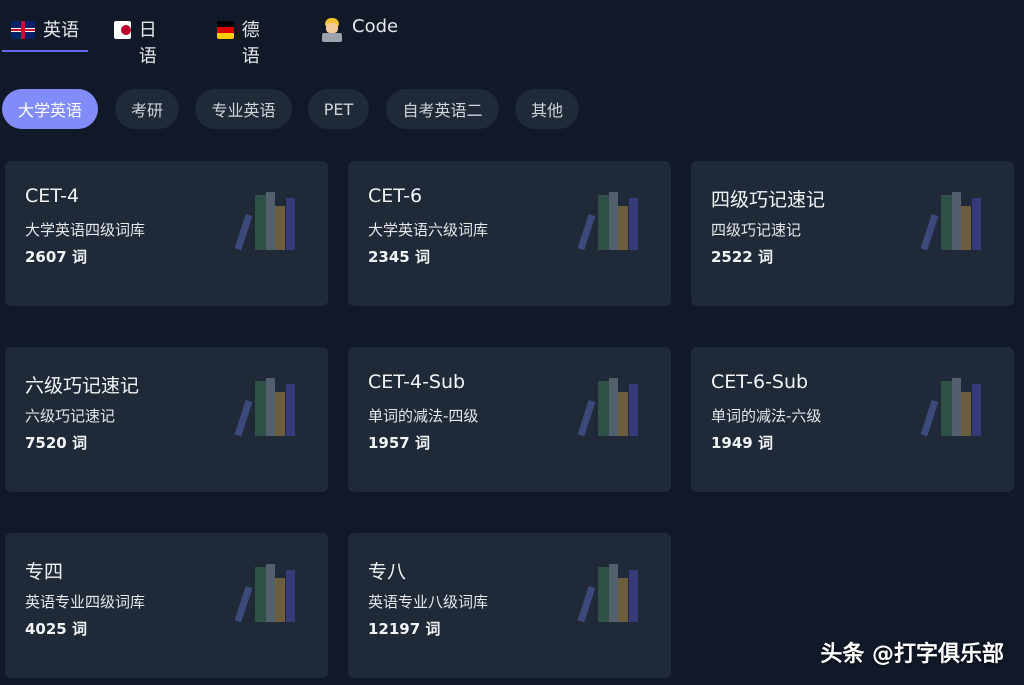 Image resolution: width=1024 pixels, height=685 pixels. I want to click on germany-flag-icon, so click(225, 30).